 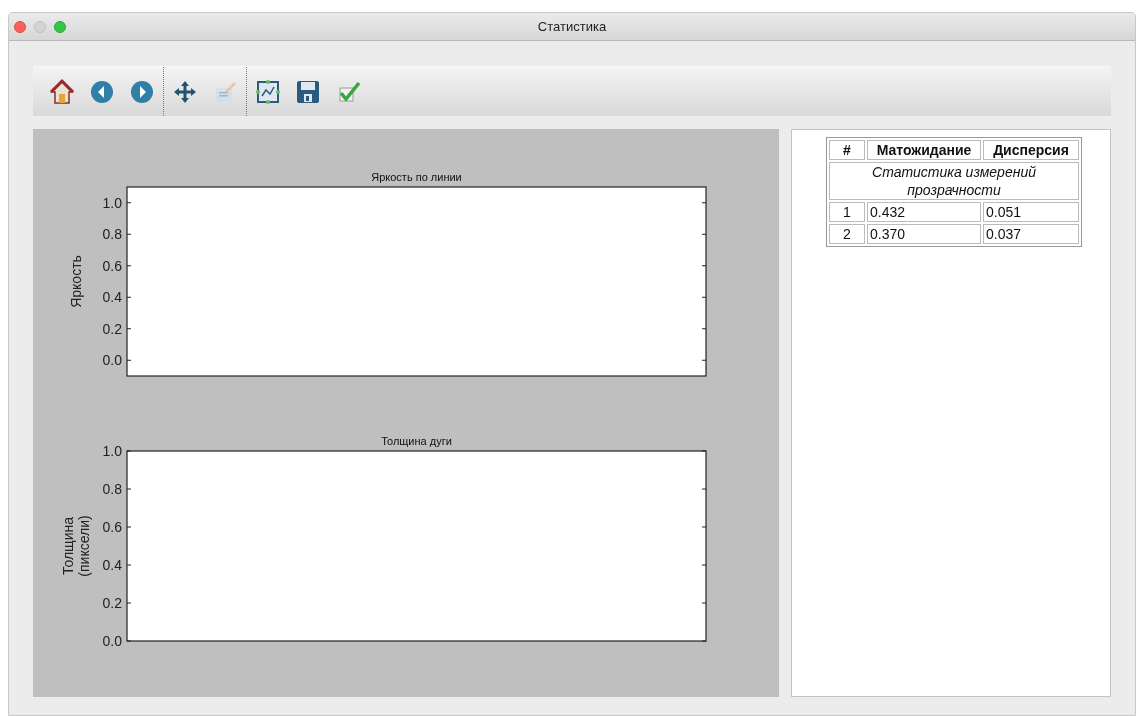 I want to click on axis-label: Толщина (пиксели), so click(x=76, y=546).